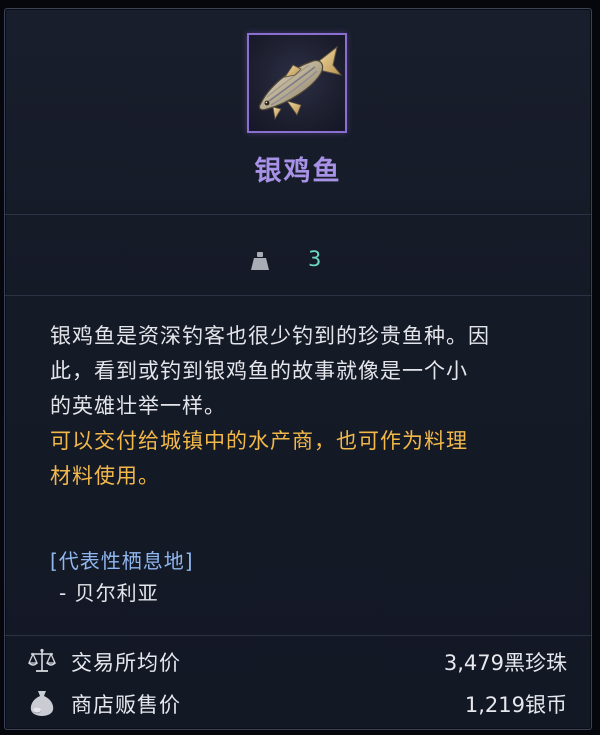 The image size is (600, 735). Describe the element at coordinates (42, 703) in the screenshot. I see `money-bag-icon` at that location.